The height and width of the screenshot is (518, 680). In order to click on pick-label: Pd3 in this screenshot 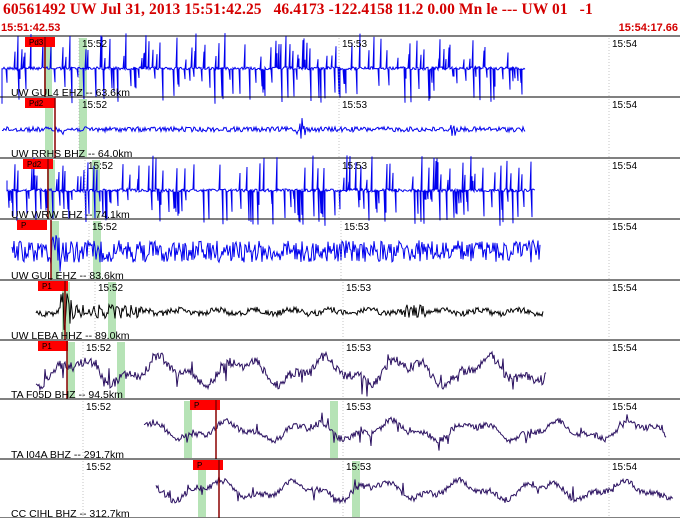, I will do `click(36, 42)`.